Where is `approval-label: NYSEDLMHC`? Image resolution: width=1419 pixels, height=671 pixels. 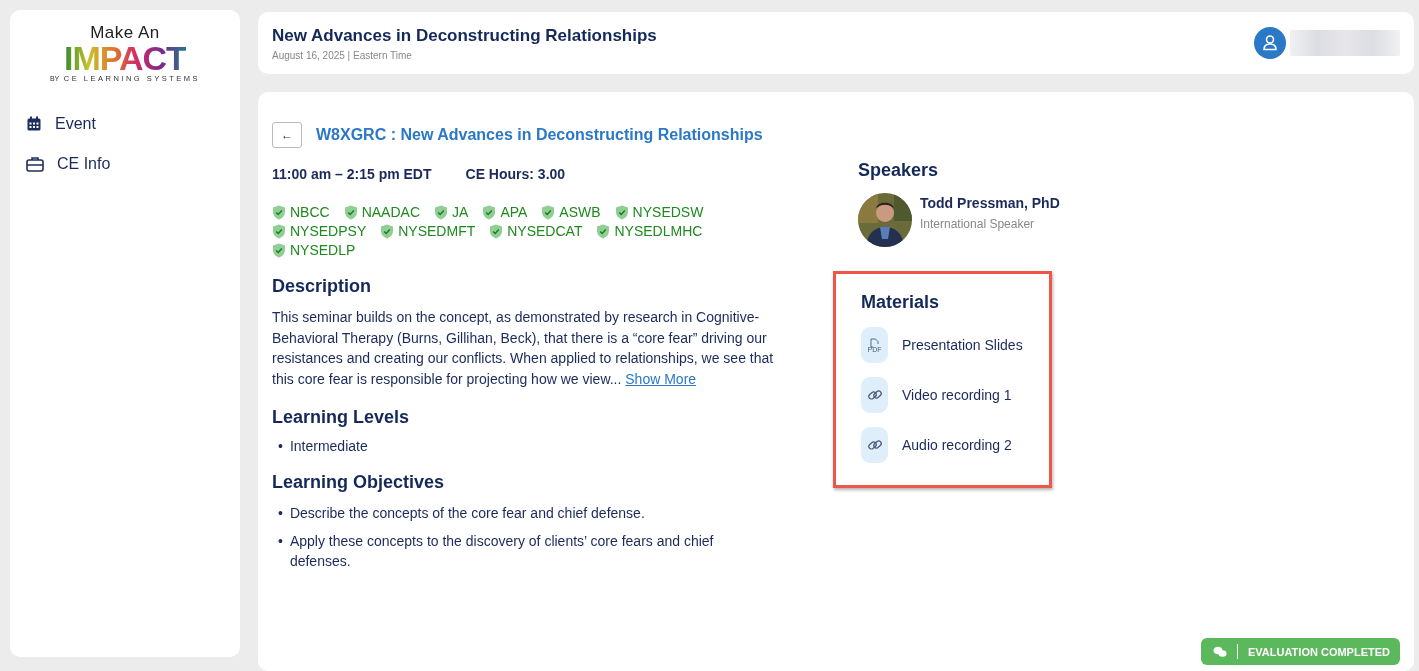
approval-label: NYSEDLMHC is located at coordinates (658, 231).